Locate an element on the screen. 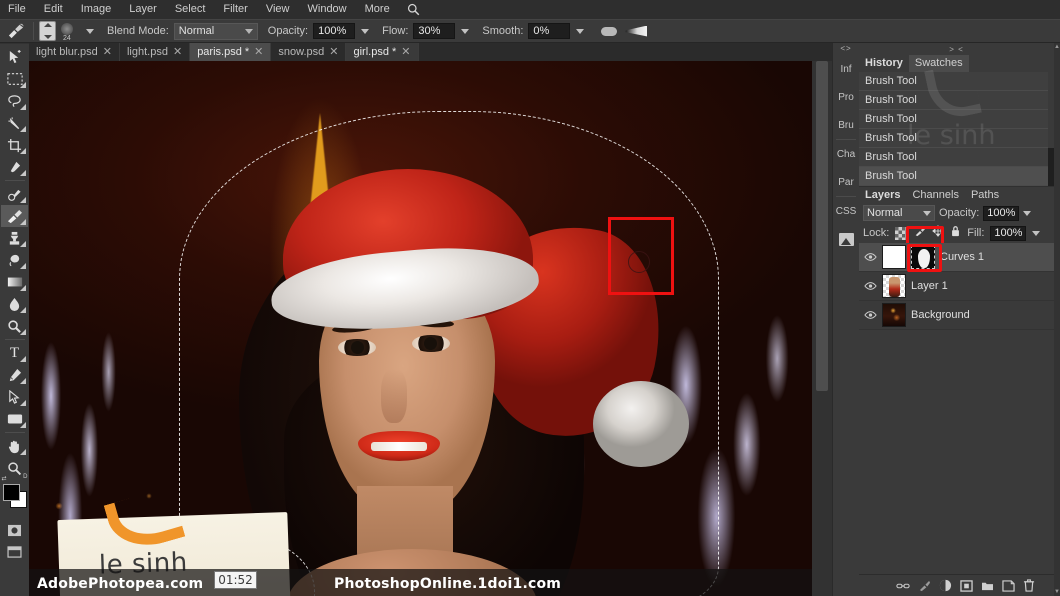  brush-preset-stepper is located at coordinates (47, 31).